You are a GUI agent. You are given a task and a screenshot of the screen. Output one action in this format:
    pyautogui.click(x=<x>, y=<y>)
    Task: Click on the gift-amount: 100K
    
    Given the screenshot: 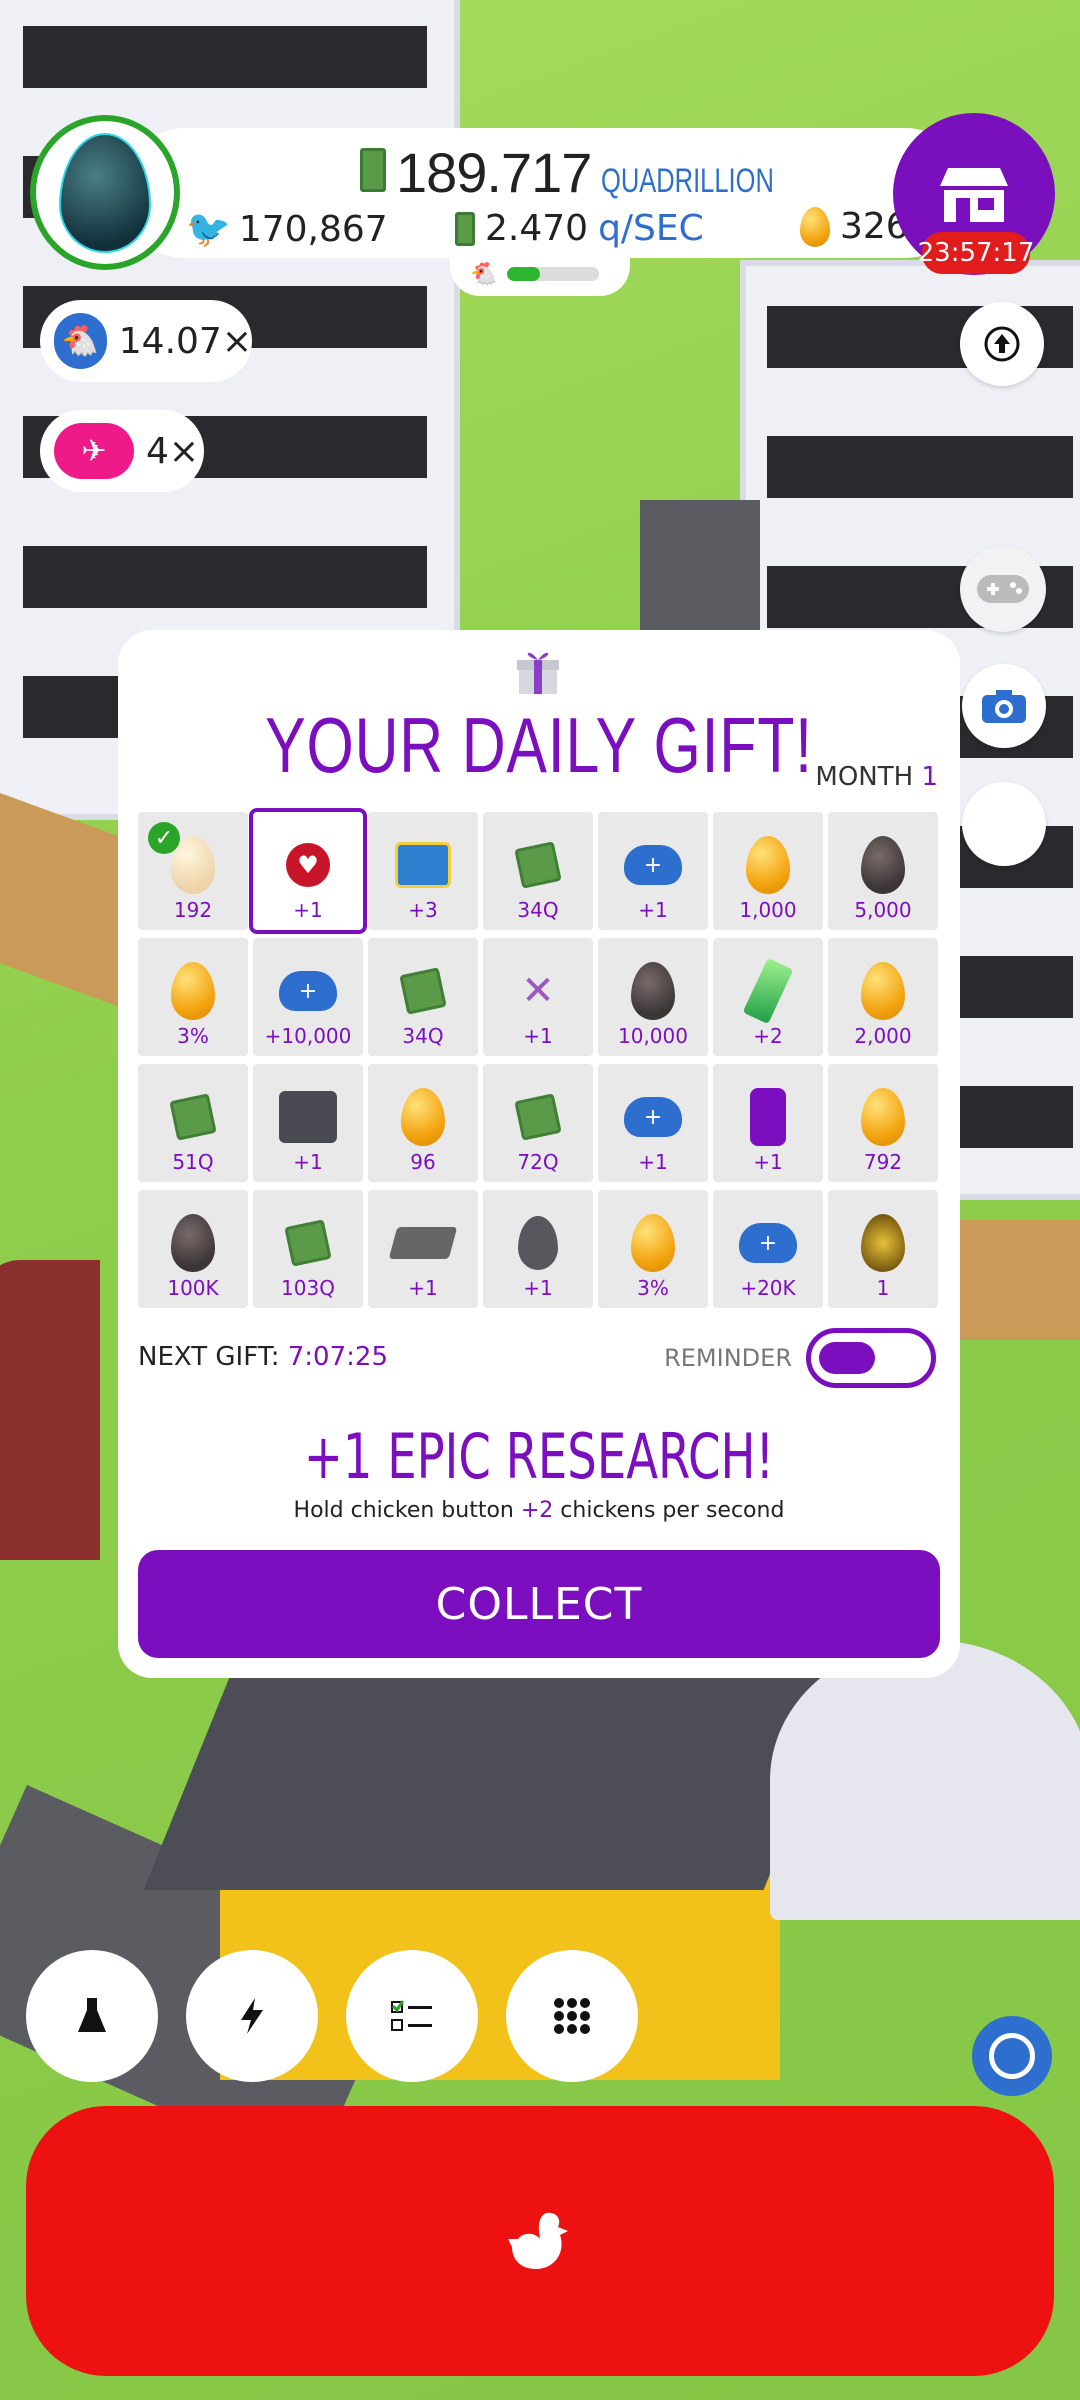 What is the action you would take?
    pyautogui.click(x=193, y=1288)
    